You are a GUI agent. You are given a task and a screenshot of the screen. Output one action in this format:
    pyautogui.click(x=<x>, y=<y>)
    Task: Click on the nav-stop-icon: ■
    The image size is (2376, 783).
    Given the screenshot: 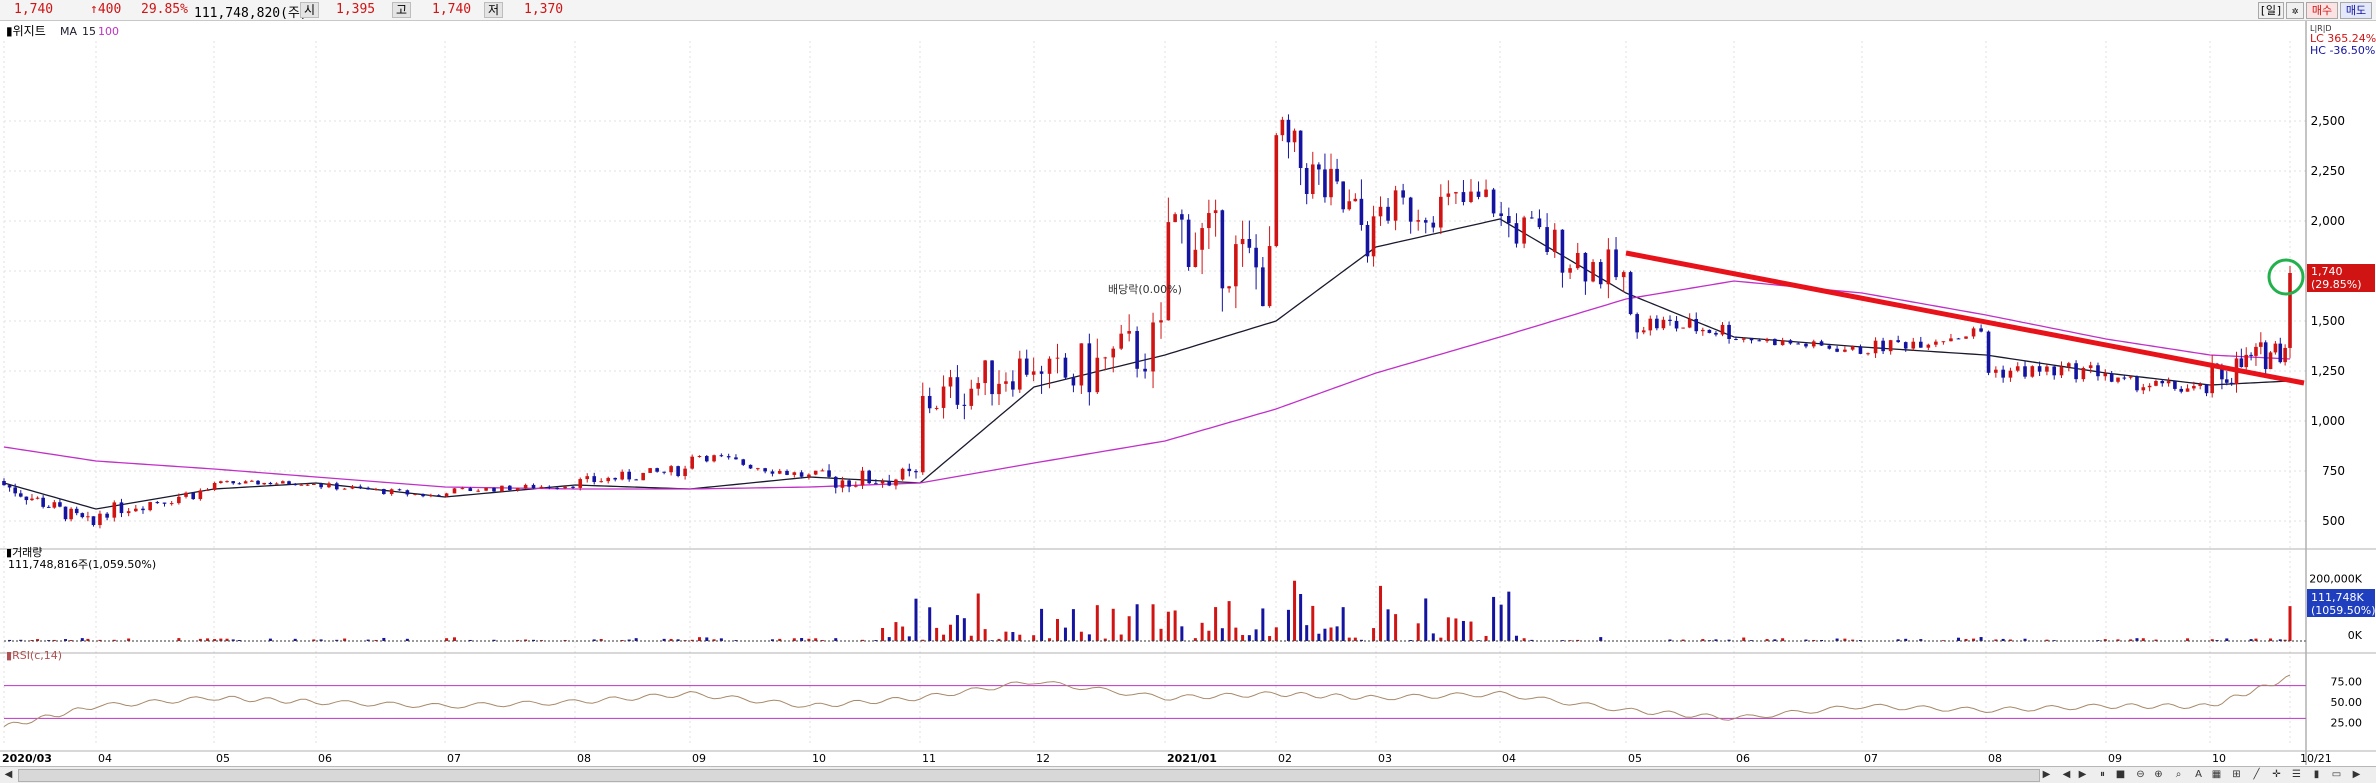 What is the action you would take?
    pyautogui.click(x=2120, y=774)
    